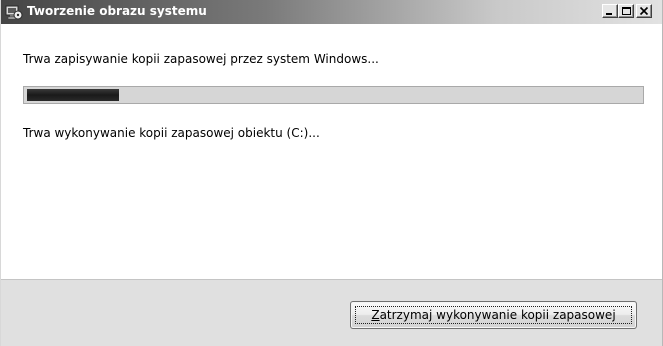  What do you see at coordinates (73, 95) in the screenshot?
I see `progress-fill` at bounding box center [73, 95].